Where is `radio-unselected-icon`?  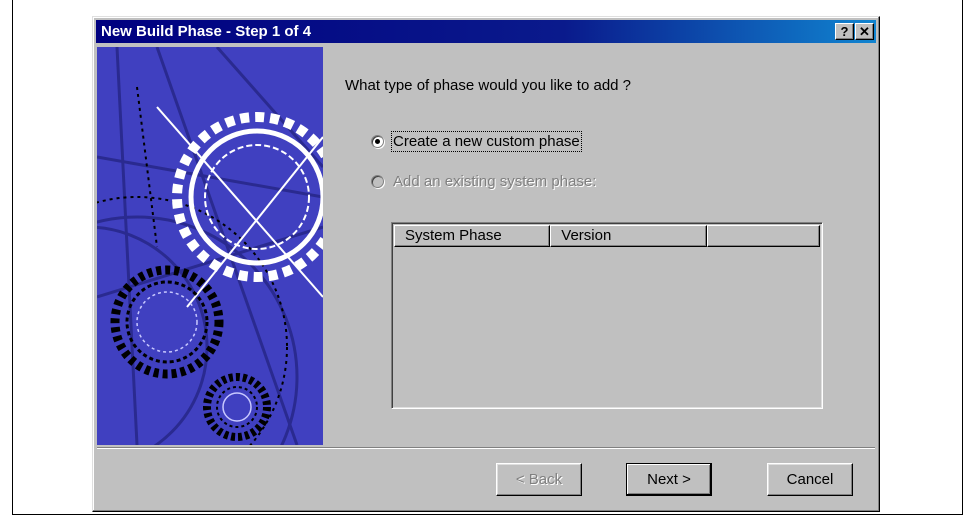 radio-unselected-icon is located at coordinates (377, 181).